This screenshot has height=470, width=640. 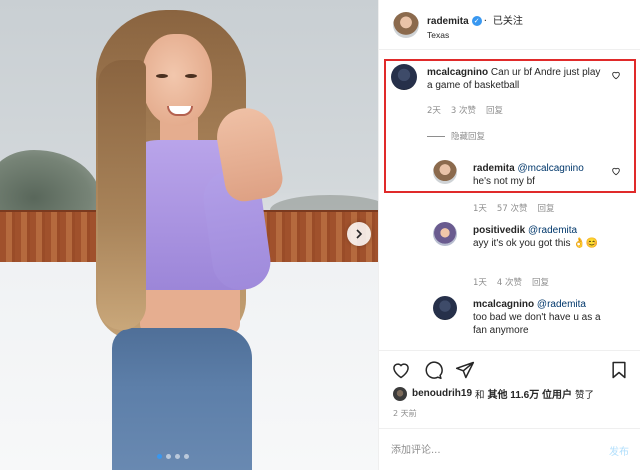 I want to click on likes-summary: benoudrih19 和 其他 11.6万 位用户 赞了, so click(x=493, y=393).